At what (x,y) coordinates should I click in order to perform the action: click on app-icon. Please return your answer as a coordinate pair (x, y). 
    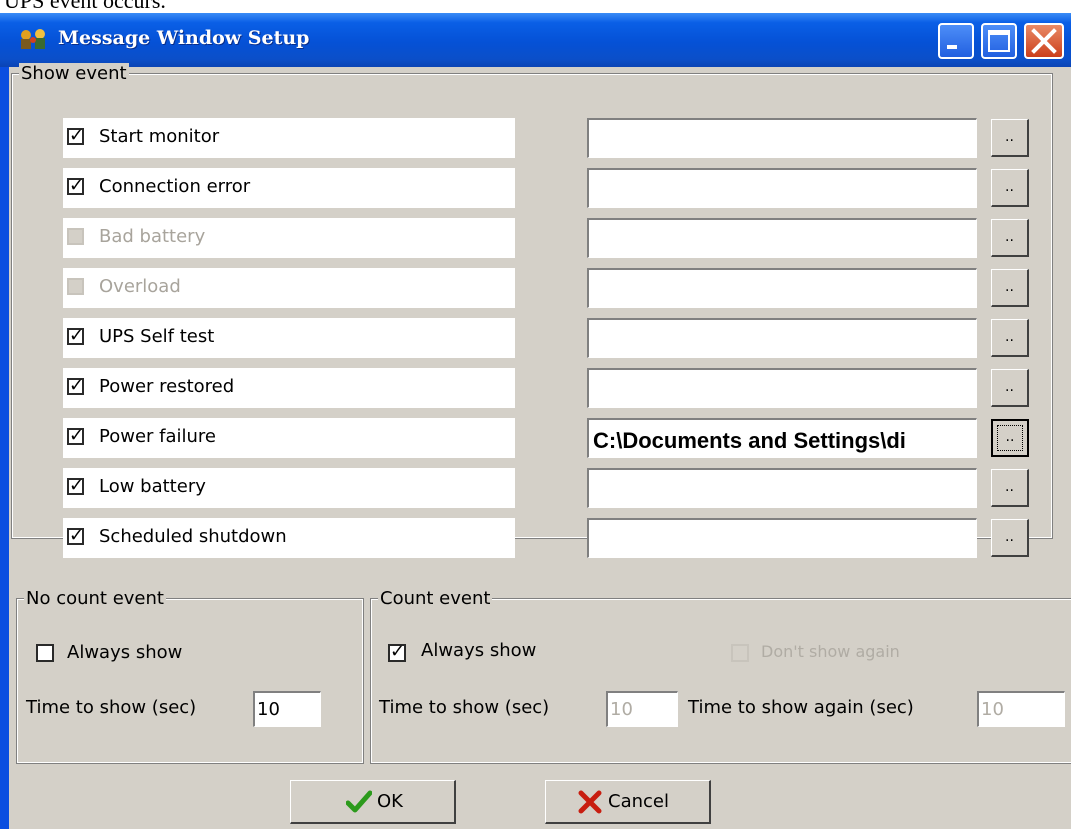
    Looking at the image, I should click on (33, 39).